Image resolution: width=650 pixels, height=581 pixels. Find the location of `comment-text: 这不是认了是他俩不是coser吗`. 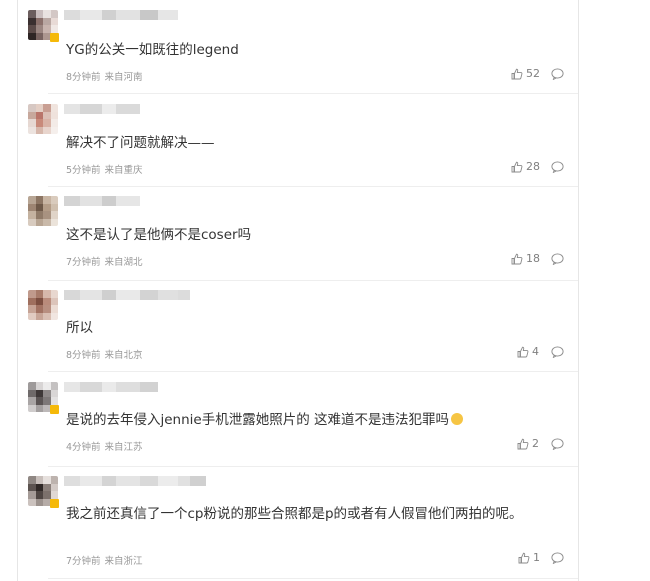

comment-text: 这不是认了是他俩不是coser吗 is located at coordinates (159, 235).